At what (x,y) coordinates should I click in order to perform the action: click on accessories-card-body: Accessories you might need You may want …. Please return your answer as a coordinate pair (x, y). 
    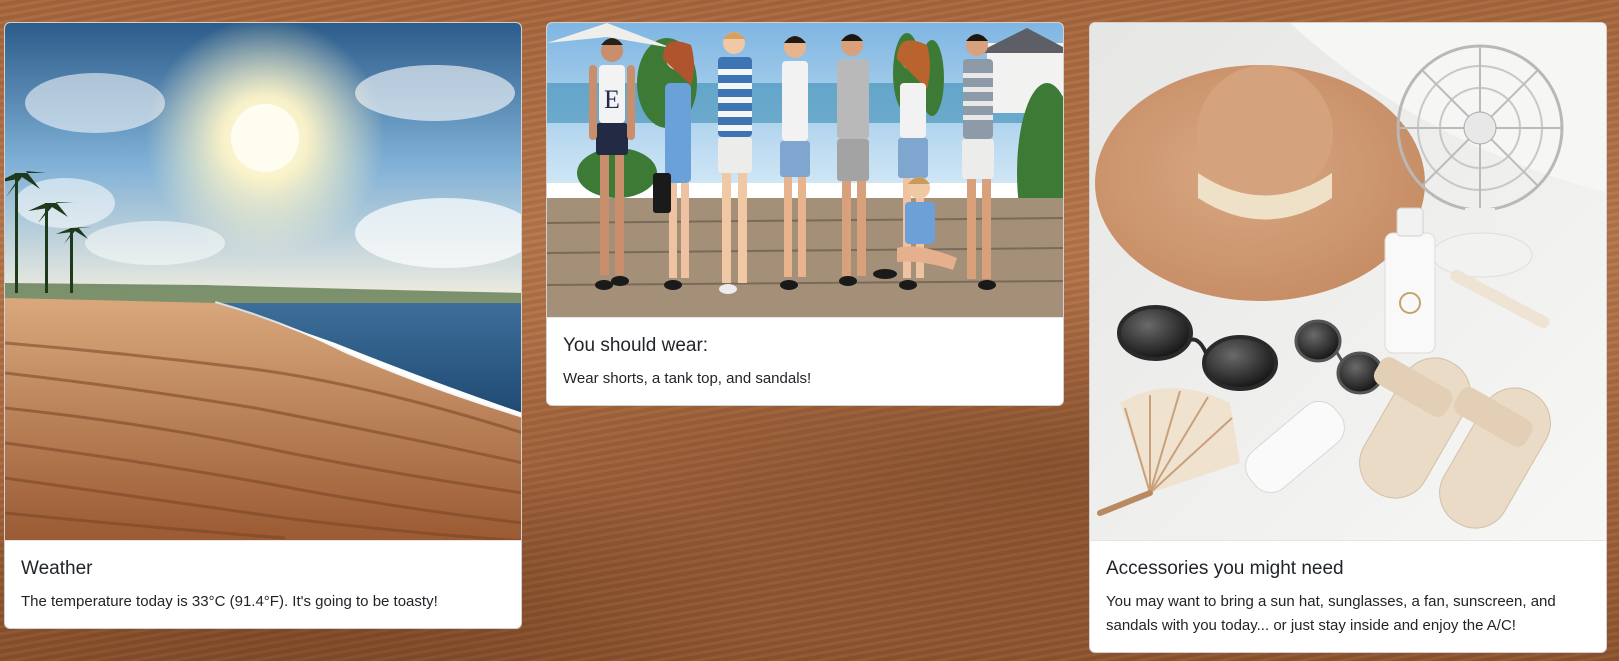
    Looking at the image, I should click on (1348, 596).